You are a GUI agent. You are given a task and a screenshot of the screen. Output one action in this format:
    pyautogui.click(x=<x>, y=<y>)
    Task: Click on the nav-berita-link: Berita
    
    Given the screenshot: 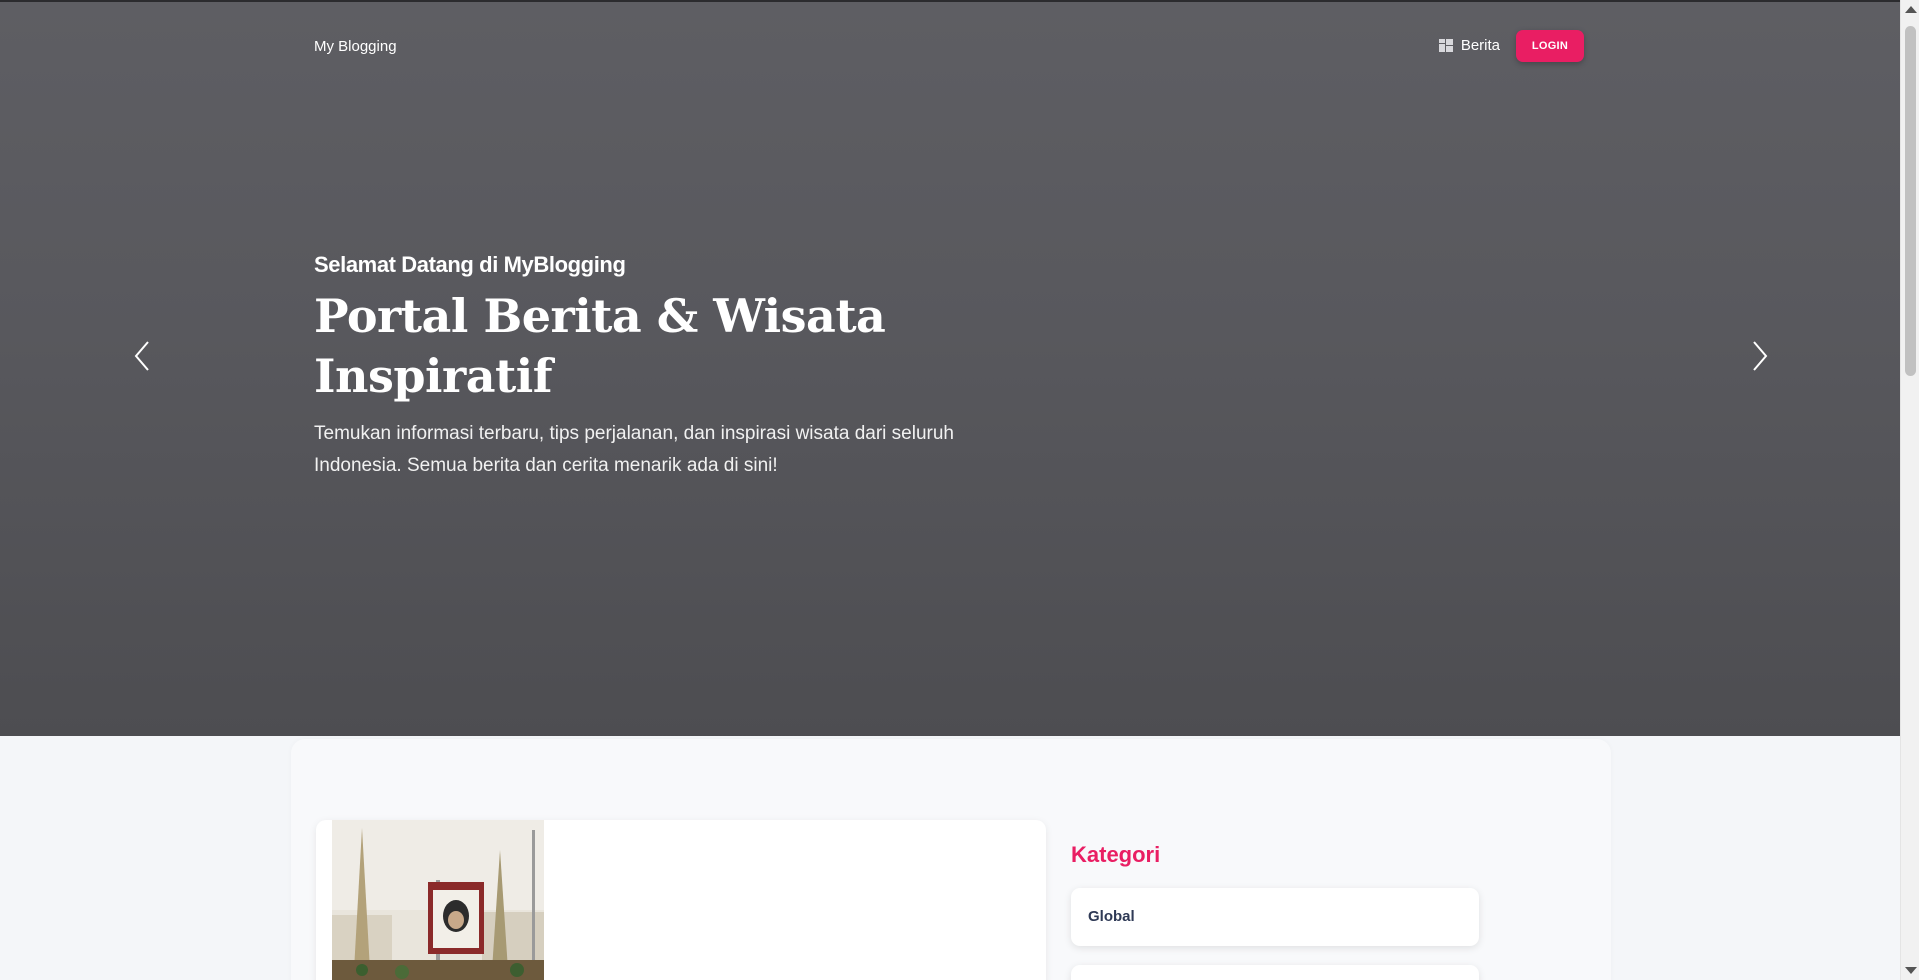 What is the action you would take?
    pyautogui.click(x=1469, y=45)
    